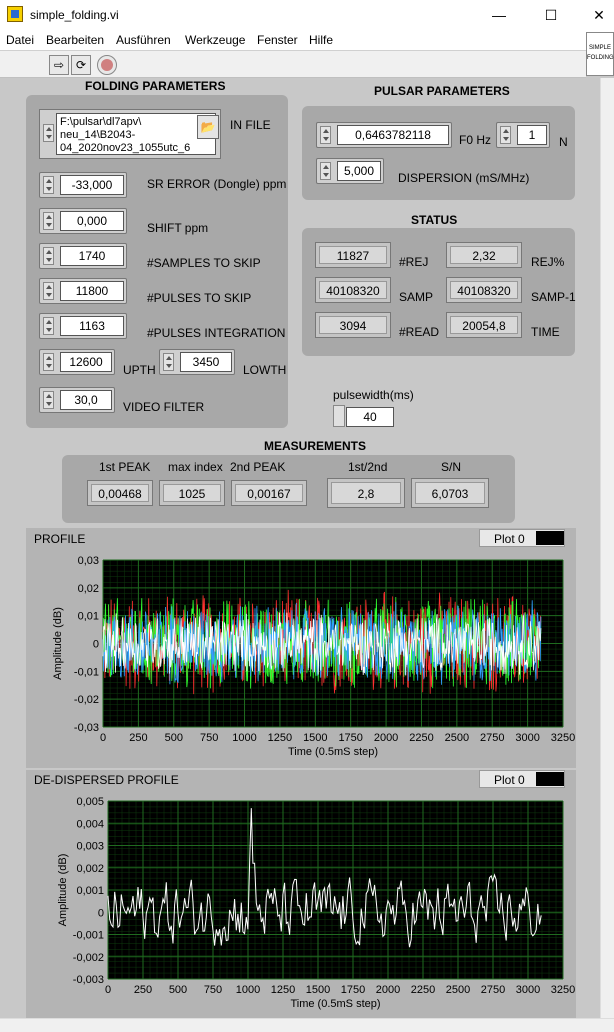 The image size is (614, 1032). What do you see at coordinates (168, 362) in the screenshot?
I see `lowth-spinner` at bounding box center [168, 362].